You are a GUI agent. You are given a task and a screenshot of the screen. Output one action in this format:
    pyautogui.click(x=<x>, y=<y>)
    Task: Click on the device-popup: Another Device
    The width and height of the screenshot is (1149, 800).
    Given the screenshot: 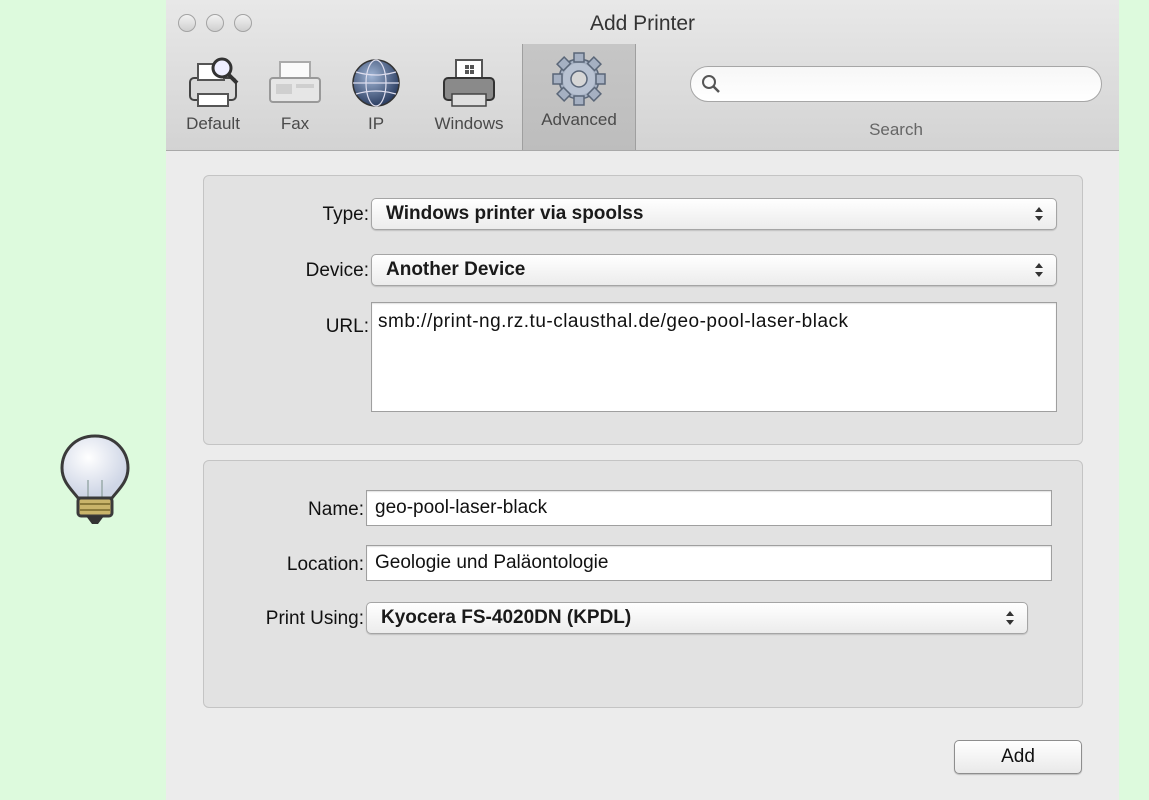 What is the action you would take?
    pyautogui.click(x=714, y=270)
    